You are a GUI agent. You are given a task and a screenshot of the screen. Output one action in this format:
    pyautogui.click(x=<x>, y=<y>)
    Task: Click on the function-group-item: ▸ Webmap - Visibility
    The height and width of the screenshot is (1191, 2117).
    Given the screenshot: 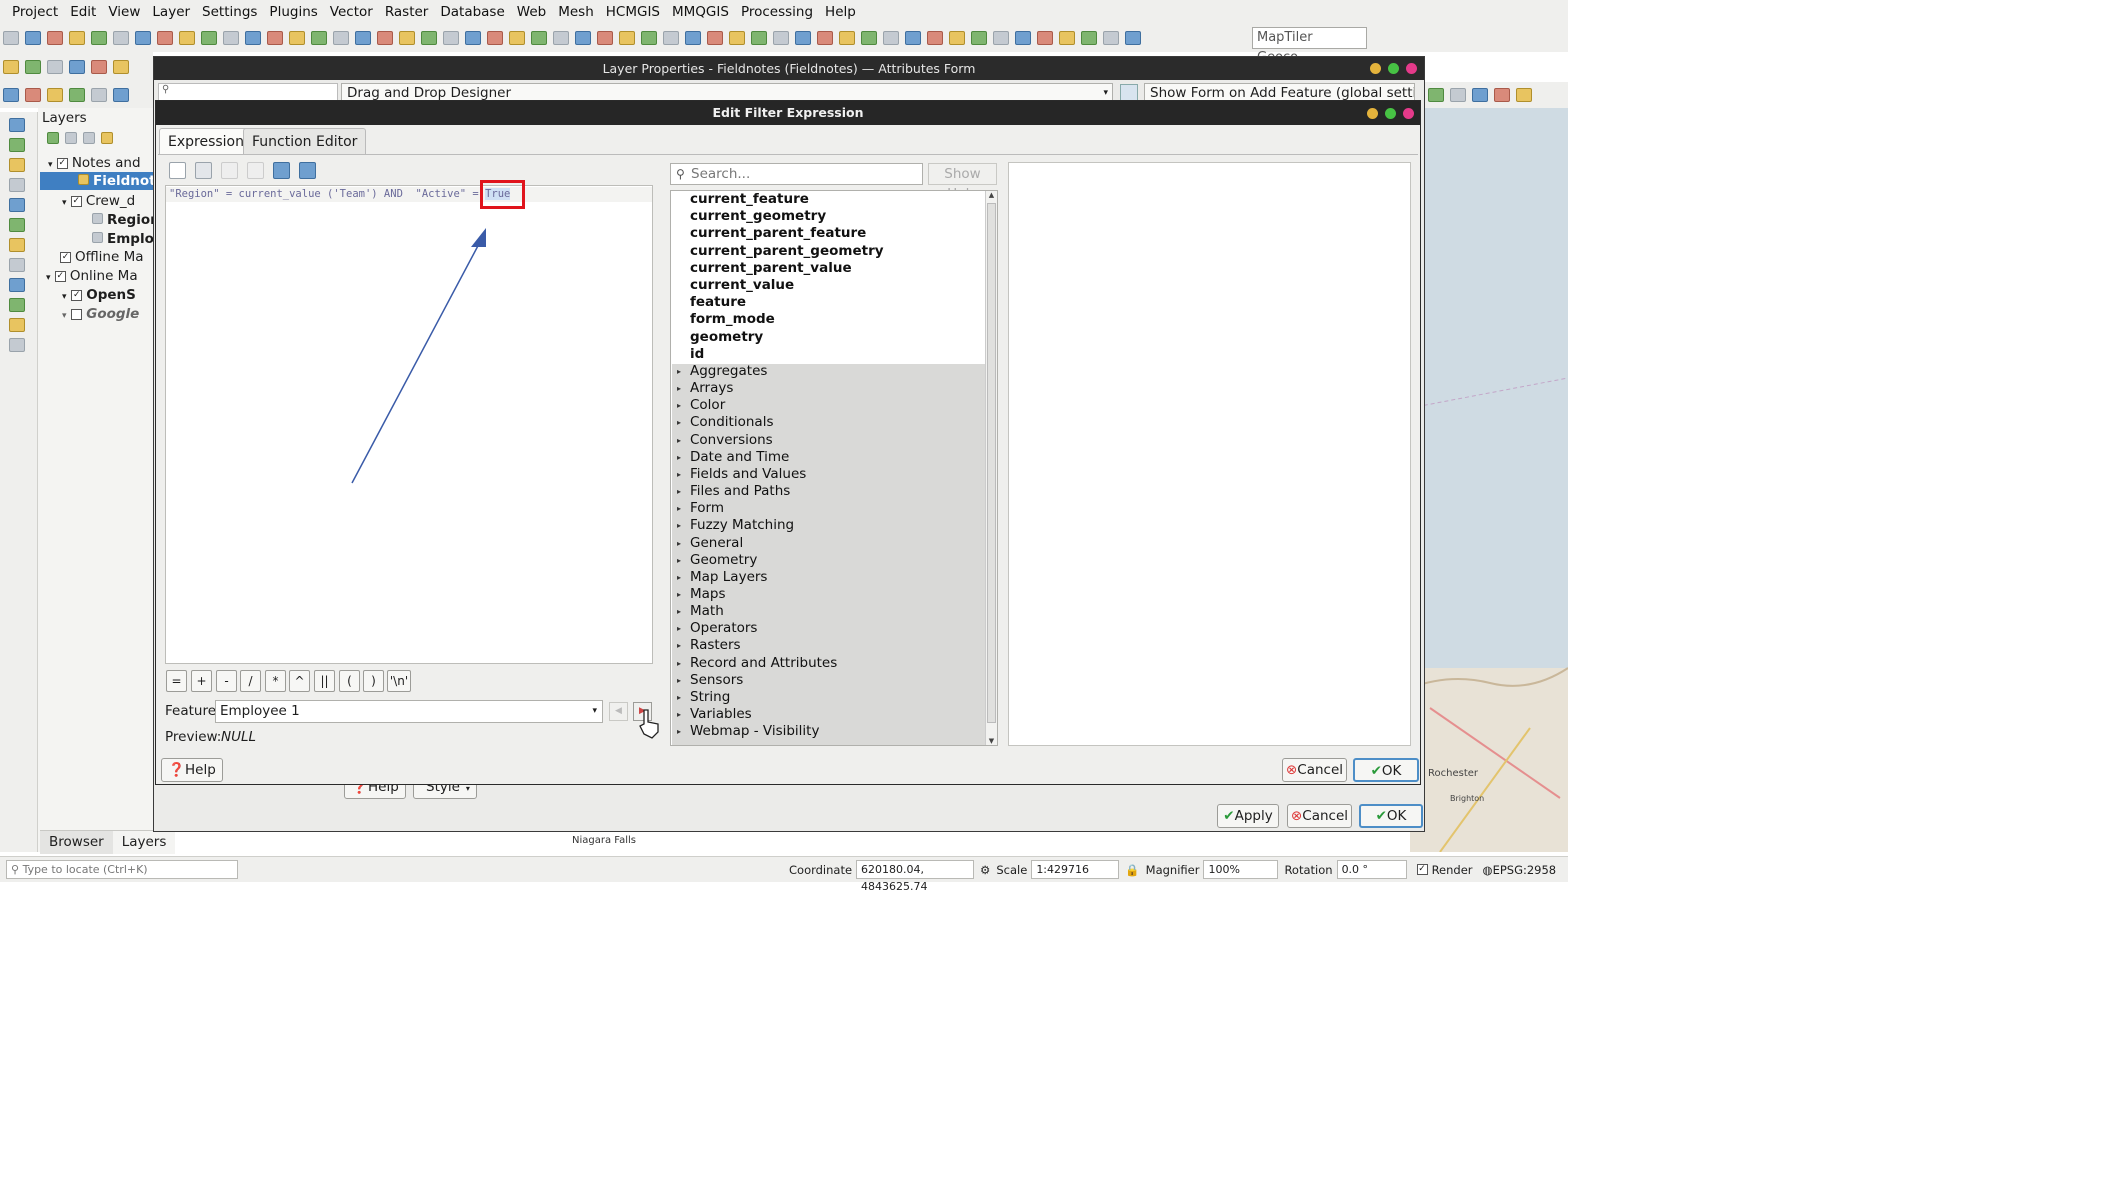 What is the action you would take?
    pyautogui.click(x=828, y=731)
    